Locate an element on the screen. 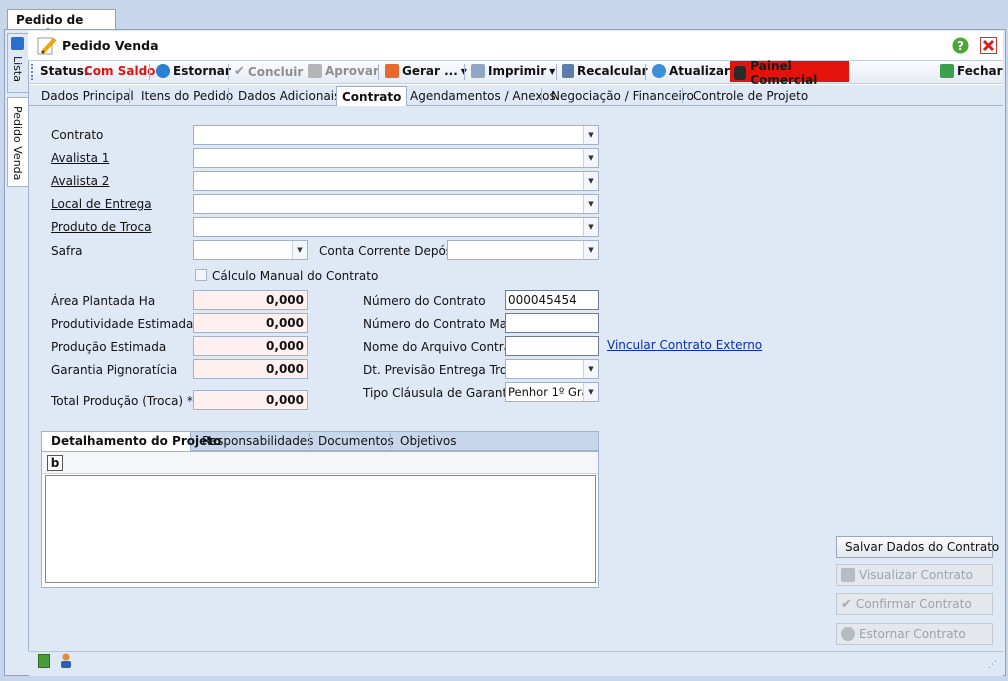  side-tab-pedido-venda: Pedido Venda is located at coordinates (18, 142).